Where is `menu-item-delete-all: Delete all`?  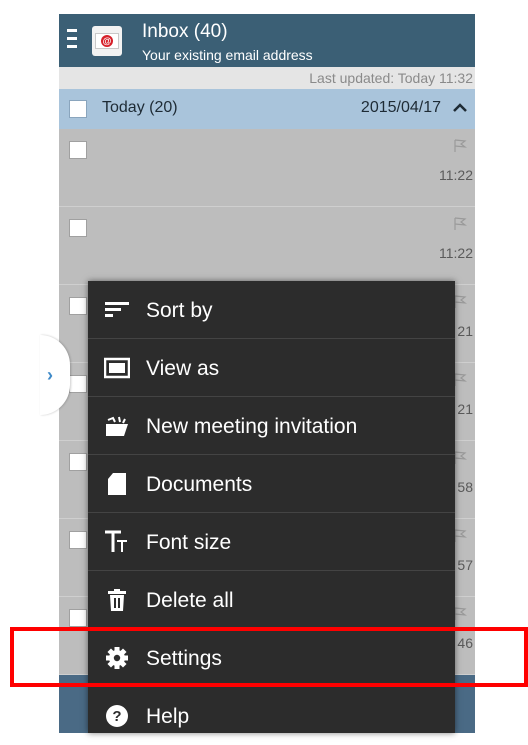 menu-item-delete-all: Delete all is located at coordinates (271, 600).